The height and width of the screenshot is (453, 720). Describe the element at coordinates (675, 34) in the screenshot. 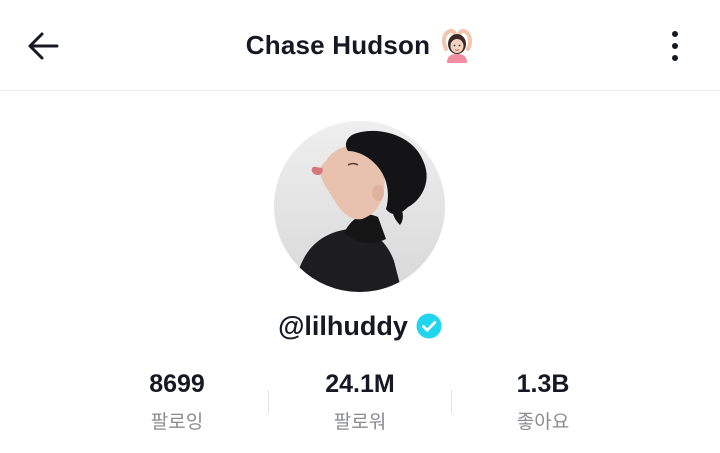

I see `vertical-ellipsis-icon` at that location.